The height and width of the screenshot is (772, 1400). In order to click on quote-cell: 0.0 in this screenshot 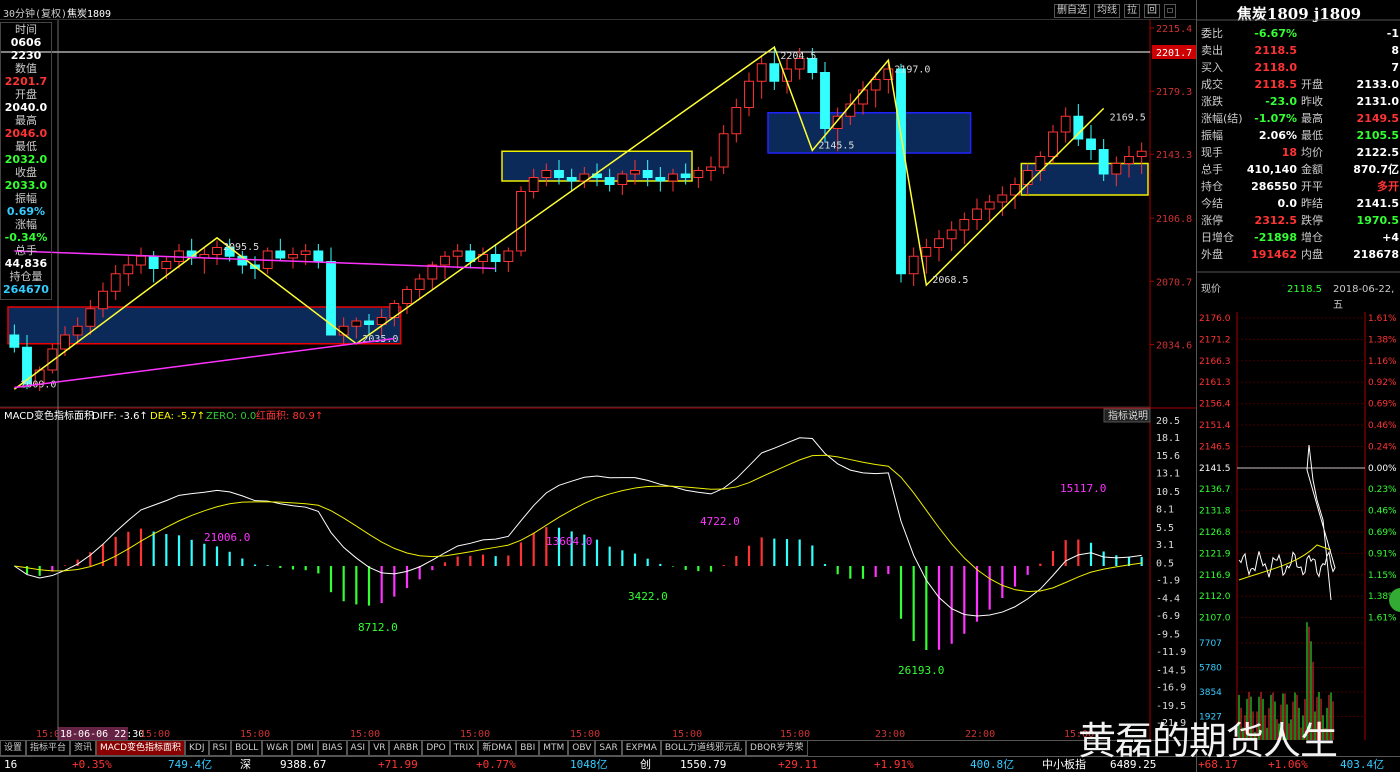, I will do `click(1287, 203)`.